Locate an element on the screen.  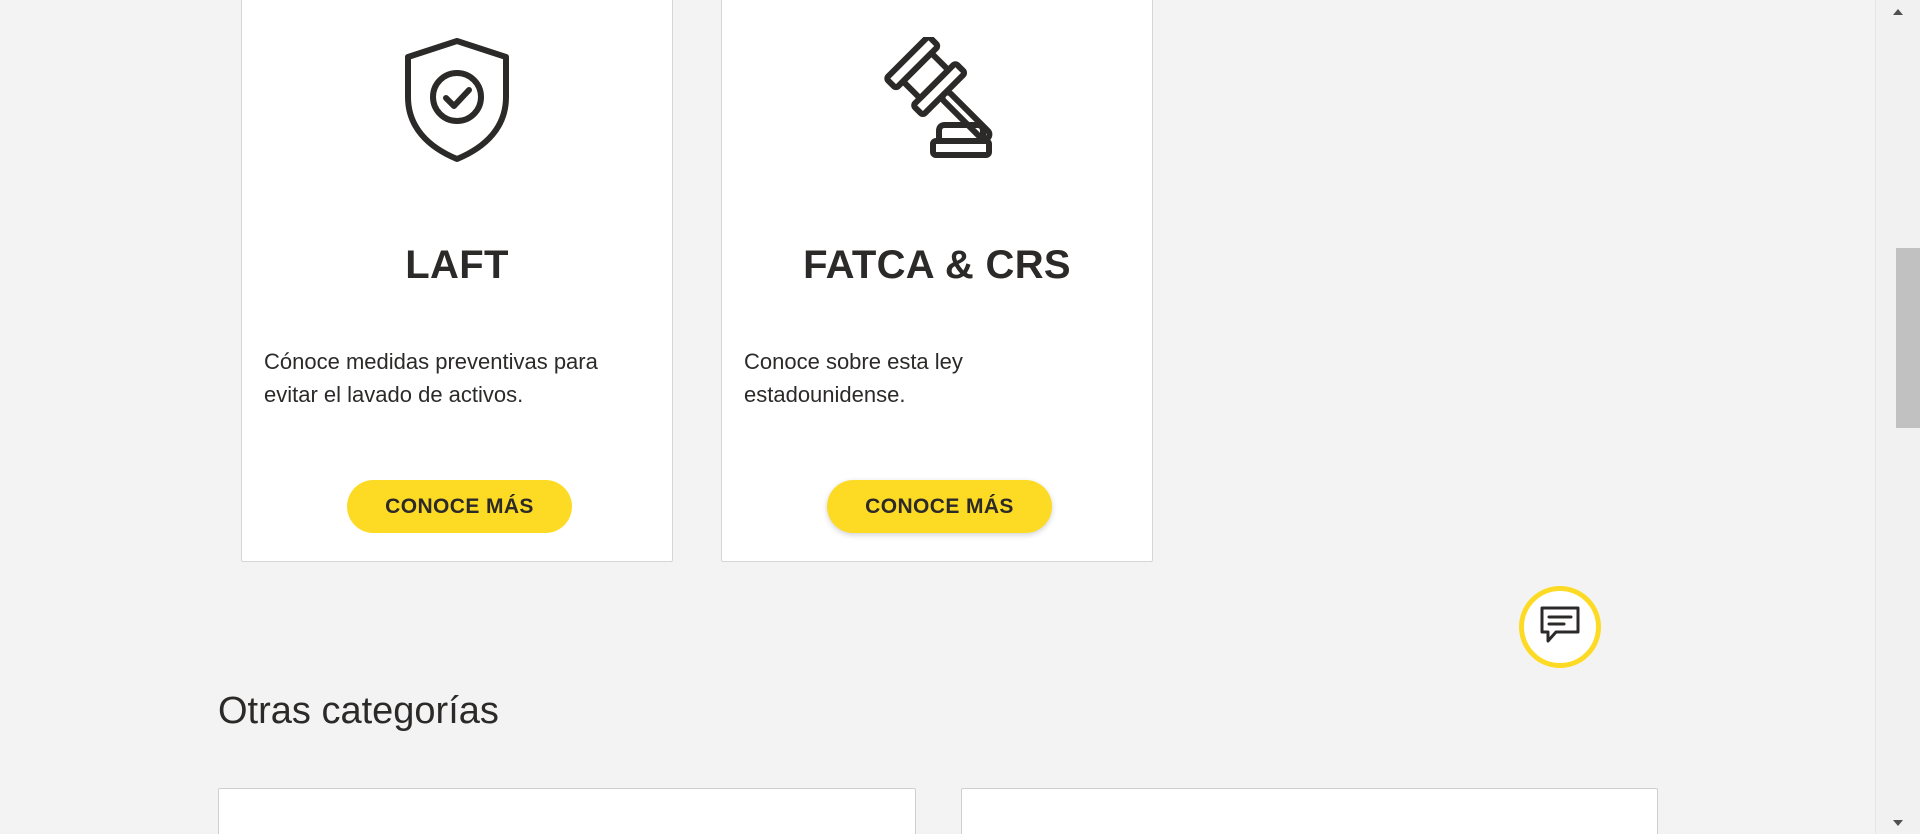
scrollbar-divider is located at coordinates (1875, 417).